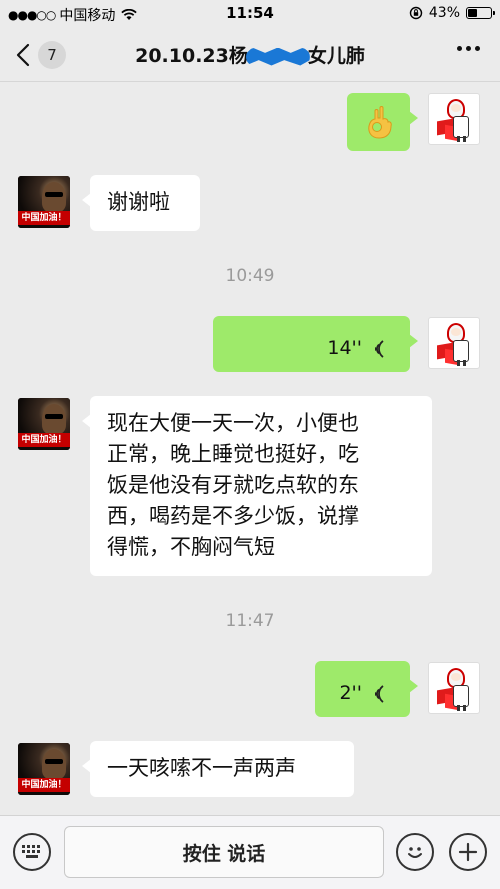 This screenshot has width=500, height=889. Describe the element at coordinates (416, 13) in the screenshot. I see `rotation-lock-icon` at that location.